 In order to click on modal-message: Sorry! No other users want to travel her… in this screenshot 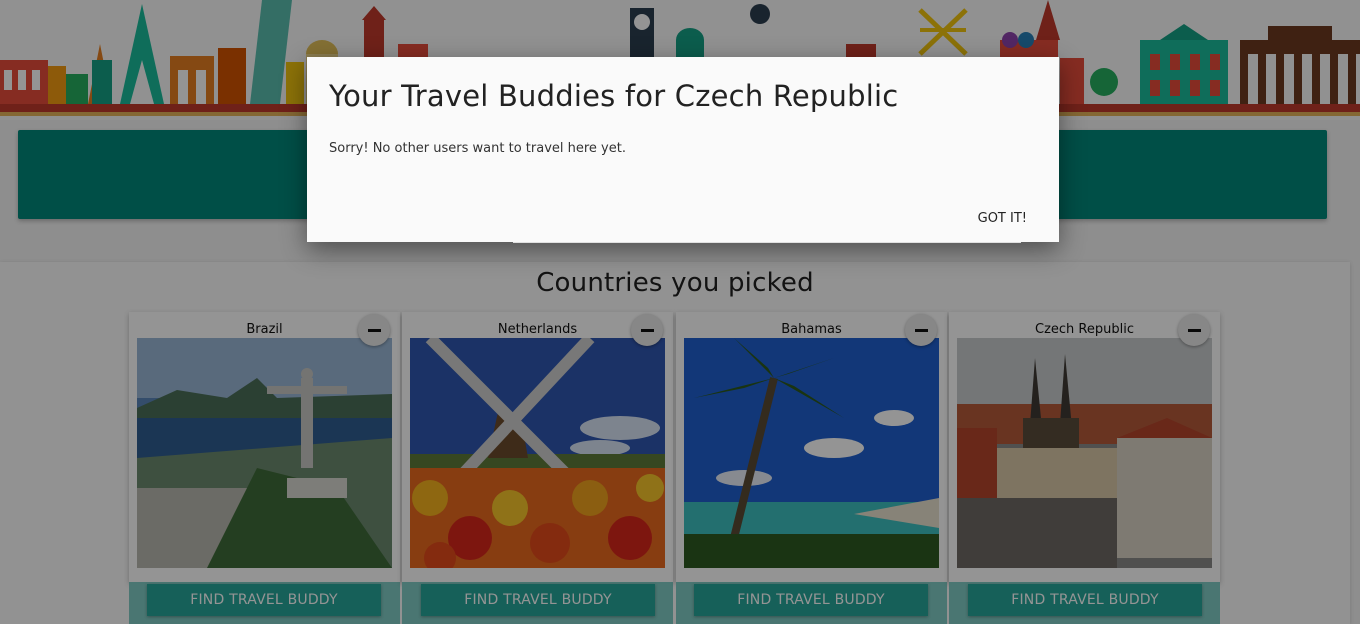, I will do `click(477, 148)`.